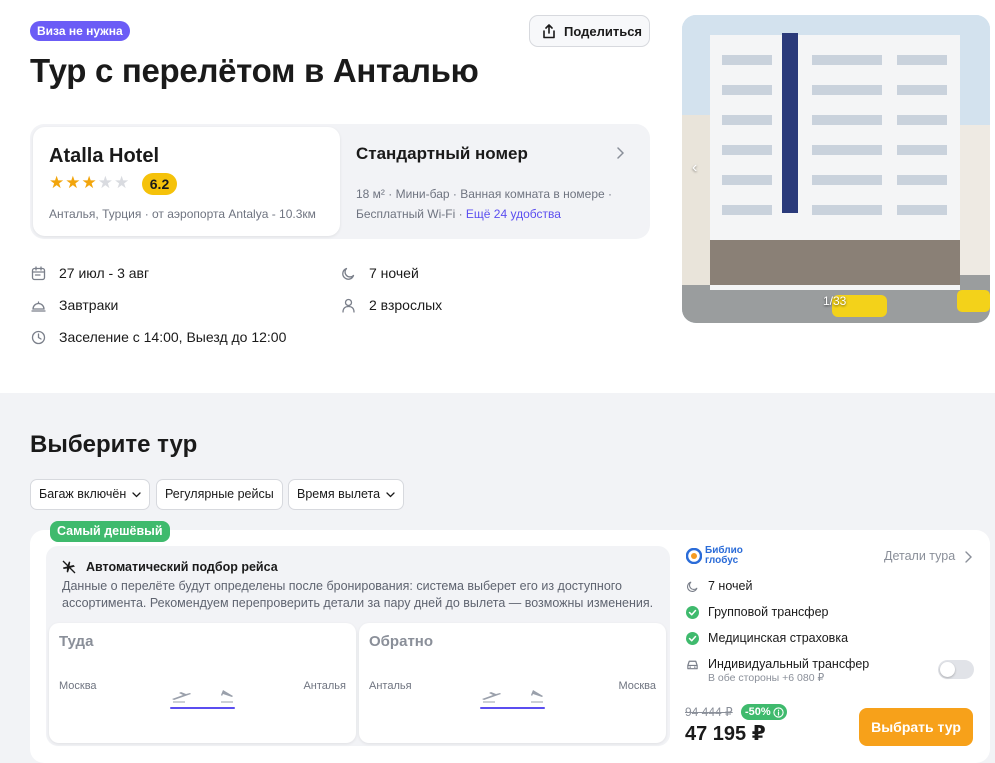  I want to click on leg-from: Анталья, so click(390, 686).